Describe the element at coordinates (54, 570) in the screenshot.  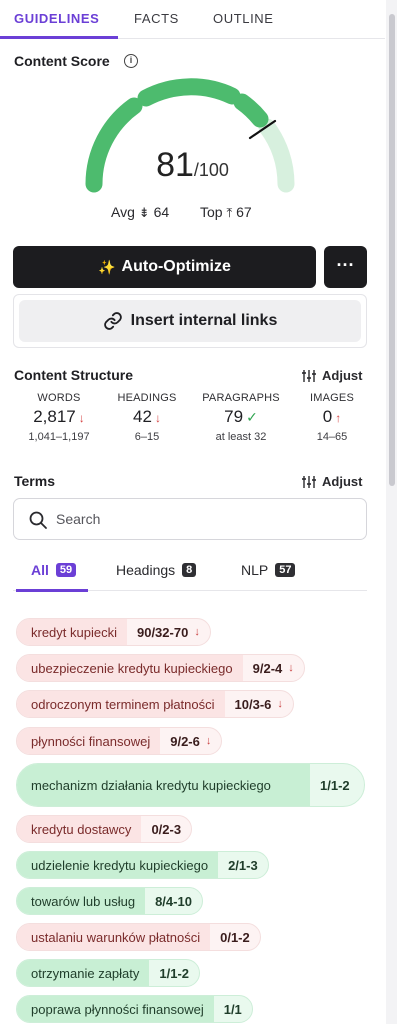
I see `filter-tab-all: All 59` at that location.